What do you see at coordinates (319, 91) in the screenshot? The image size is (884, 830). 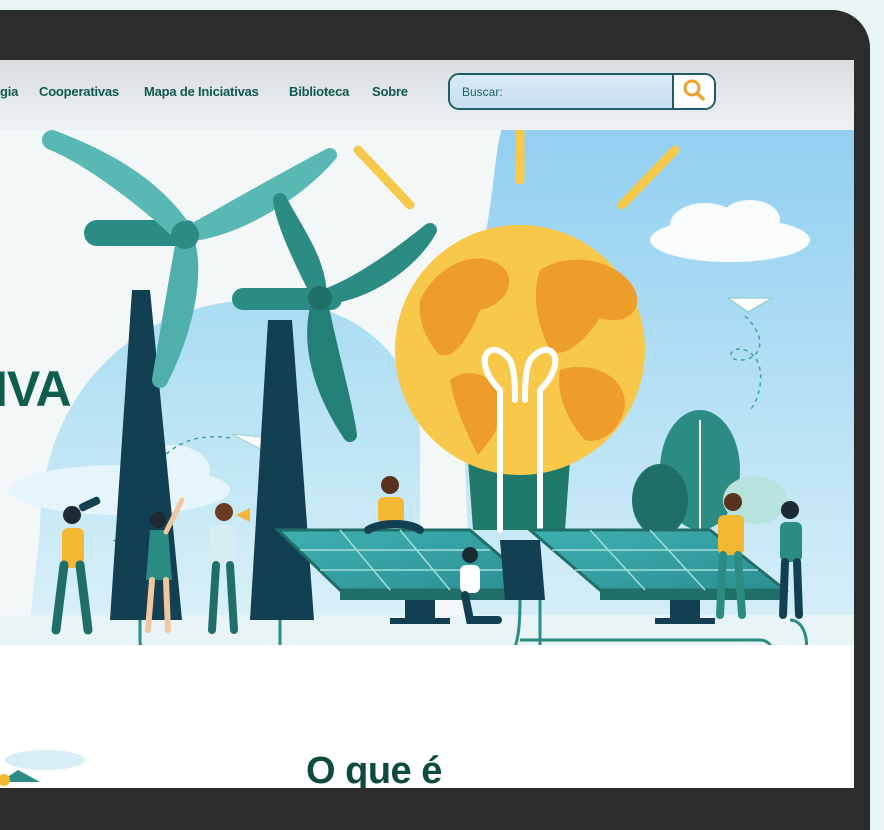 I see `nav-link-biblioteca: Biblioteca` at bounding box center [319, 91].